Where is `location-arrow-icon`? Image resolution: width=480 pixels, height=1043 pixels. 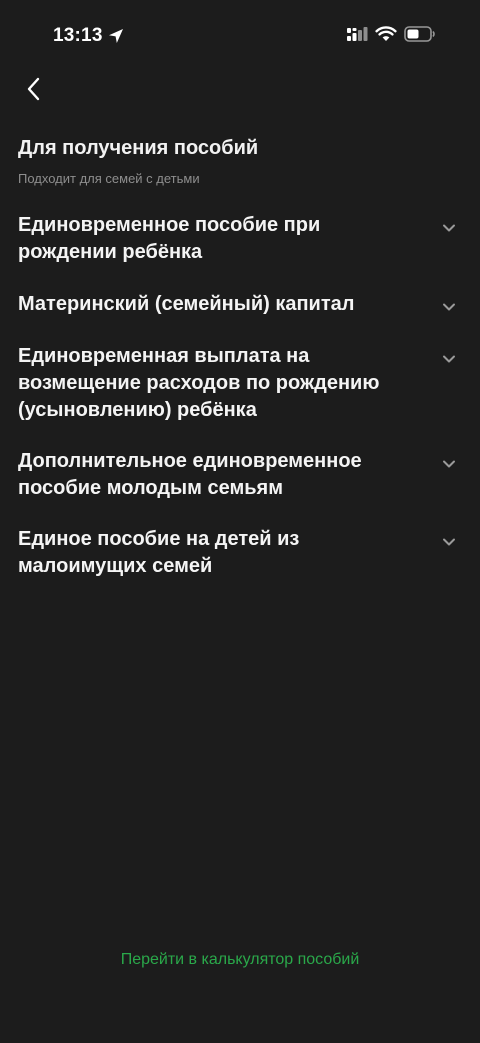
location-arrow-icon is located at coordinates (116, 36).